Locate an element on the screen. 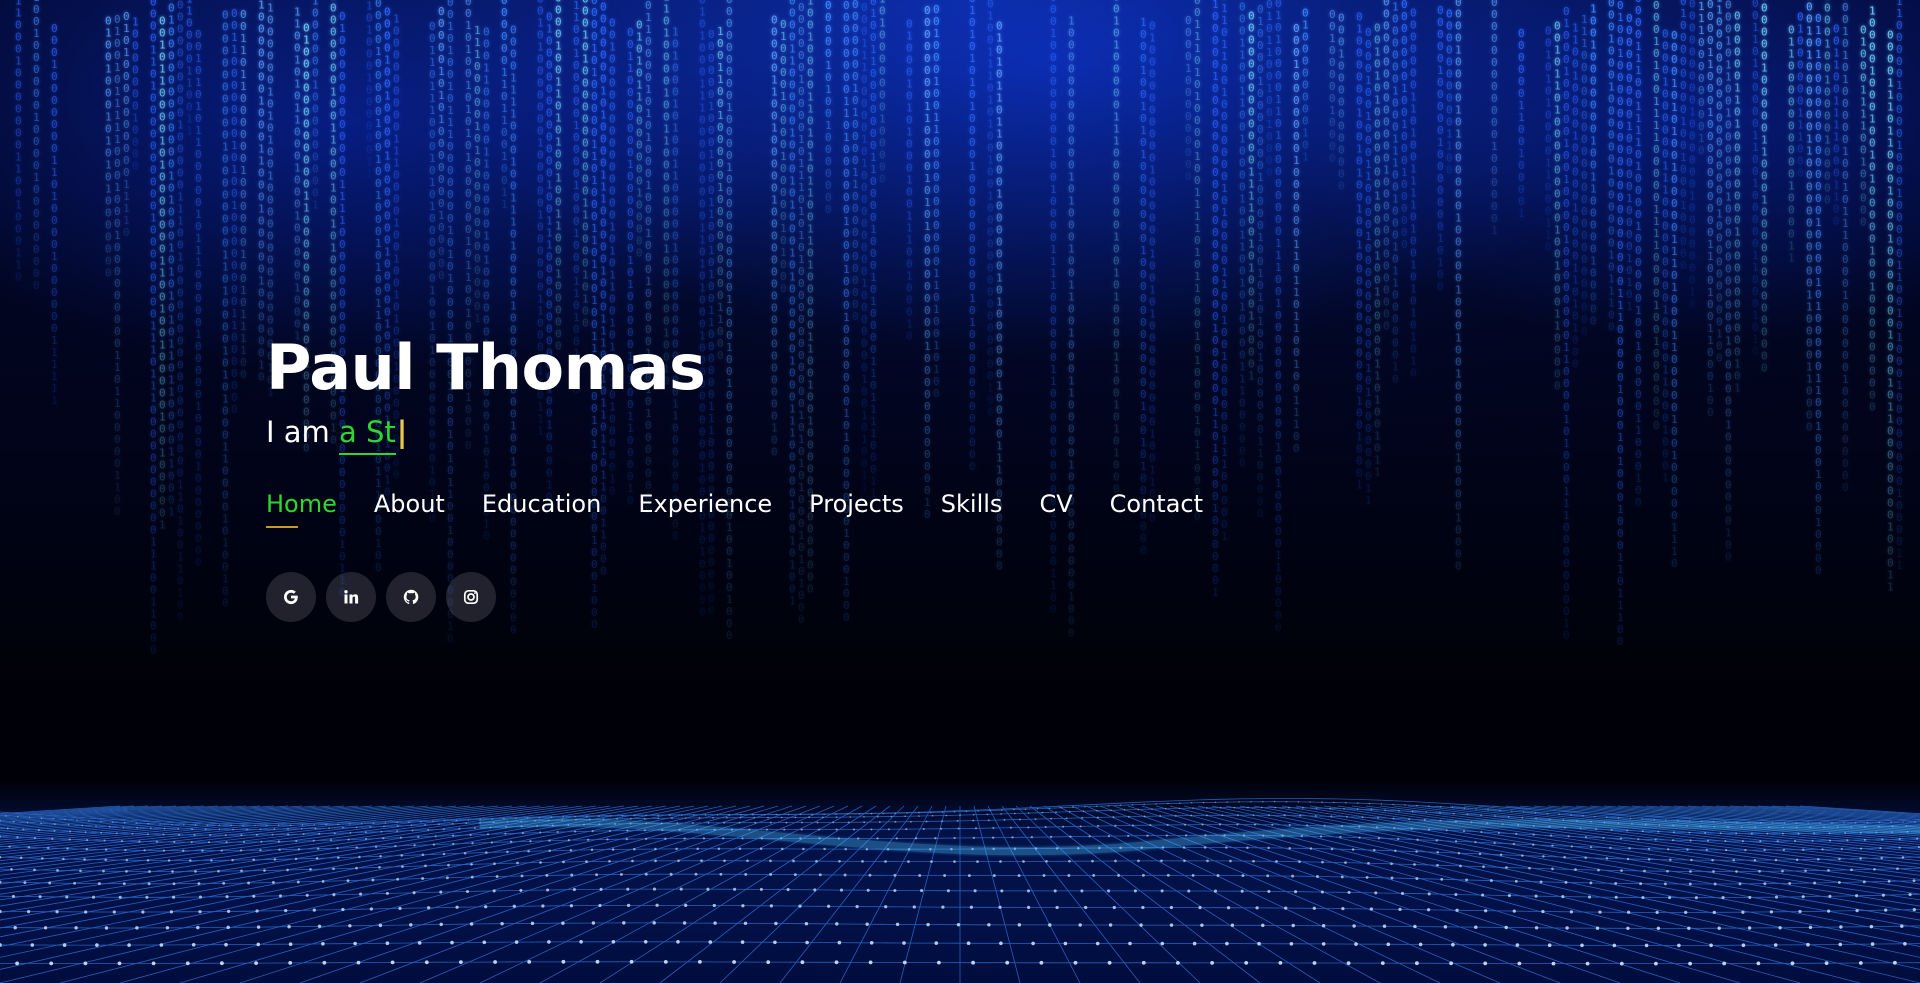 This screenshot has height=983, width=1920. social-links is located at coordinates (816, 597).